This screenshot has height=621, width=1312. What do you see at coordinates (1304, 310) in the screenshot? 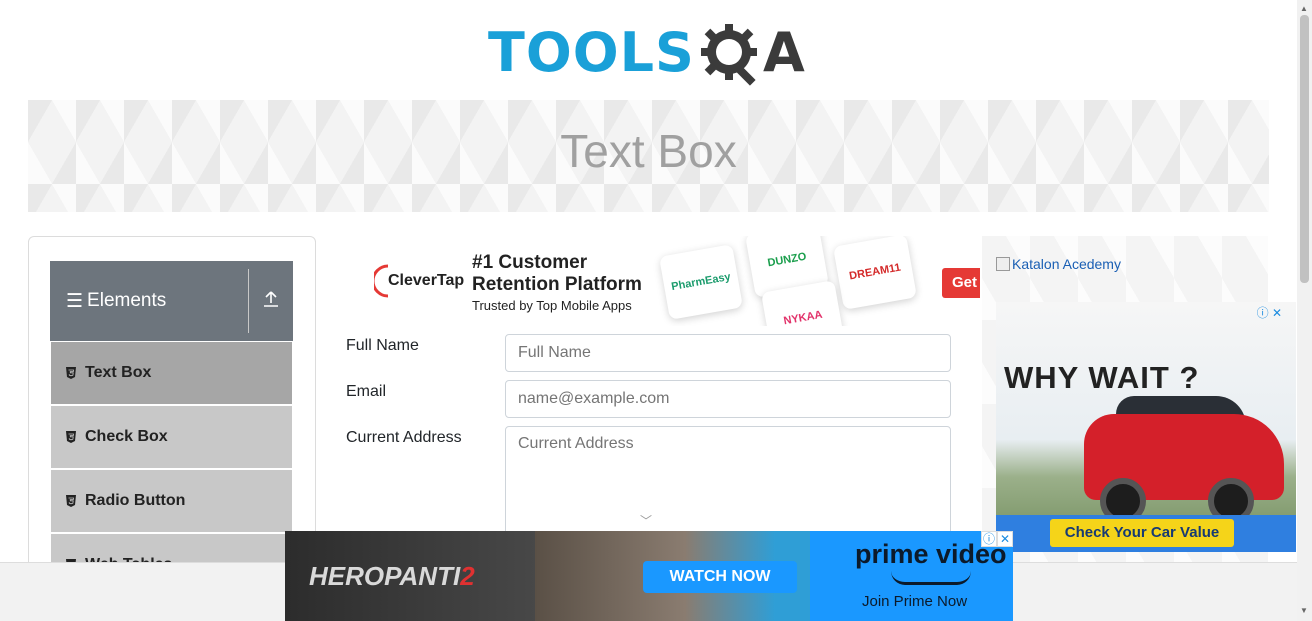
I see `page-scrollbar: ▲ ▼` at bounding box center [1304, 310].